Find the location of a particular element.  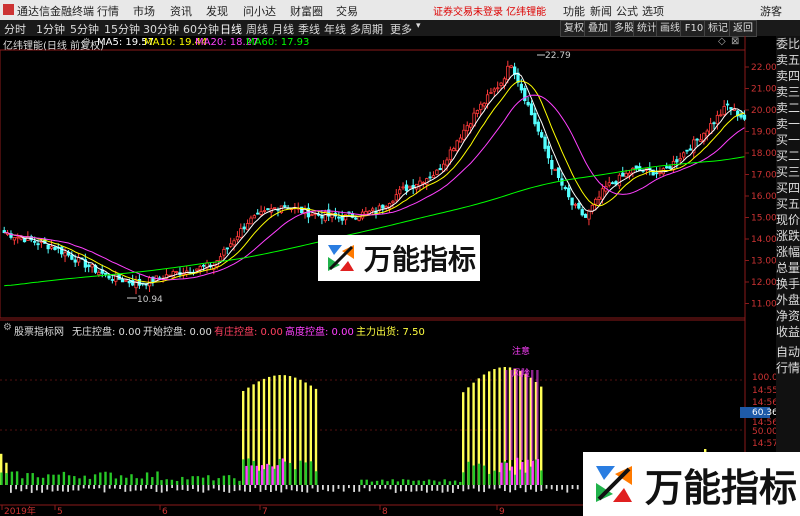

sidebar-label-11: 现价 is located at coordinates (788, 220).